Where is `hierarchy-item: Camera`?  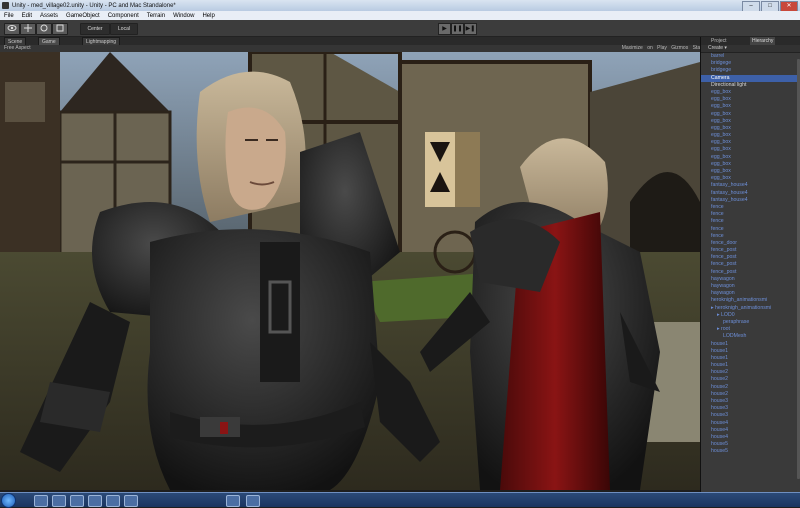
hierarchy-item: Camera is located at coordinates (750, 78).